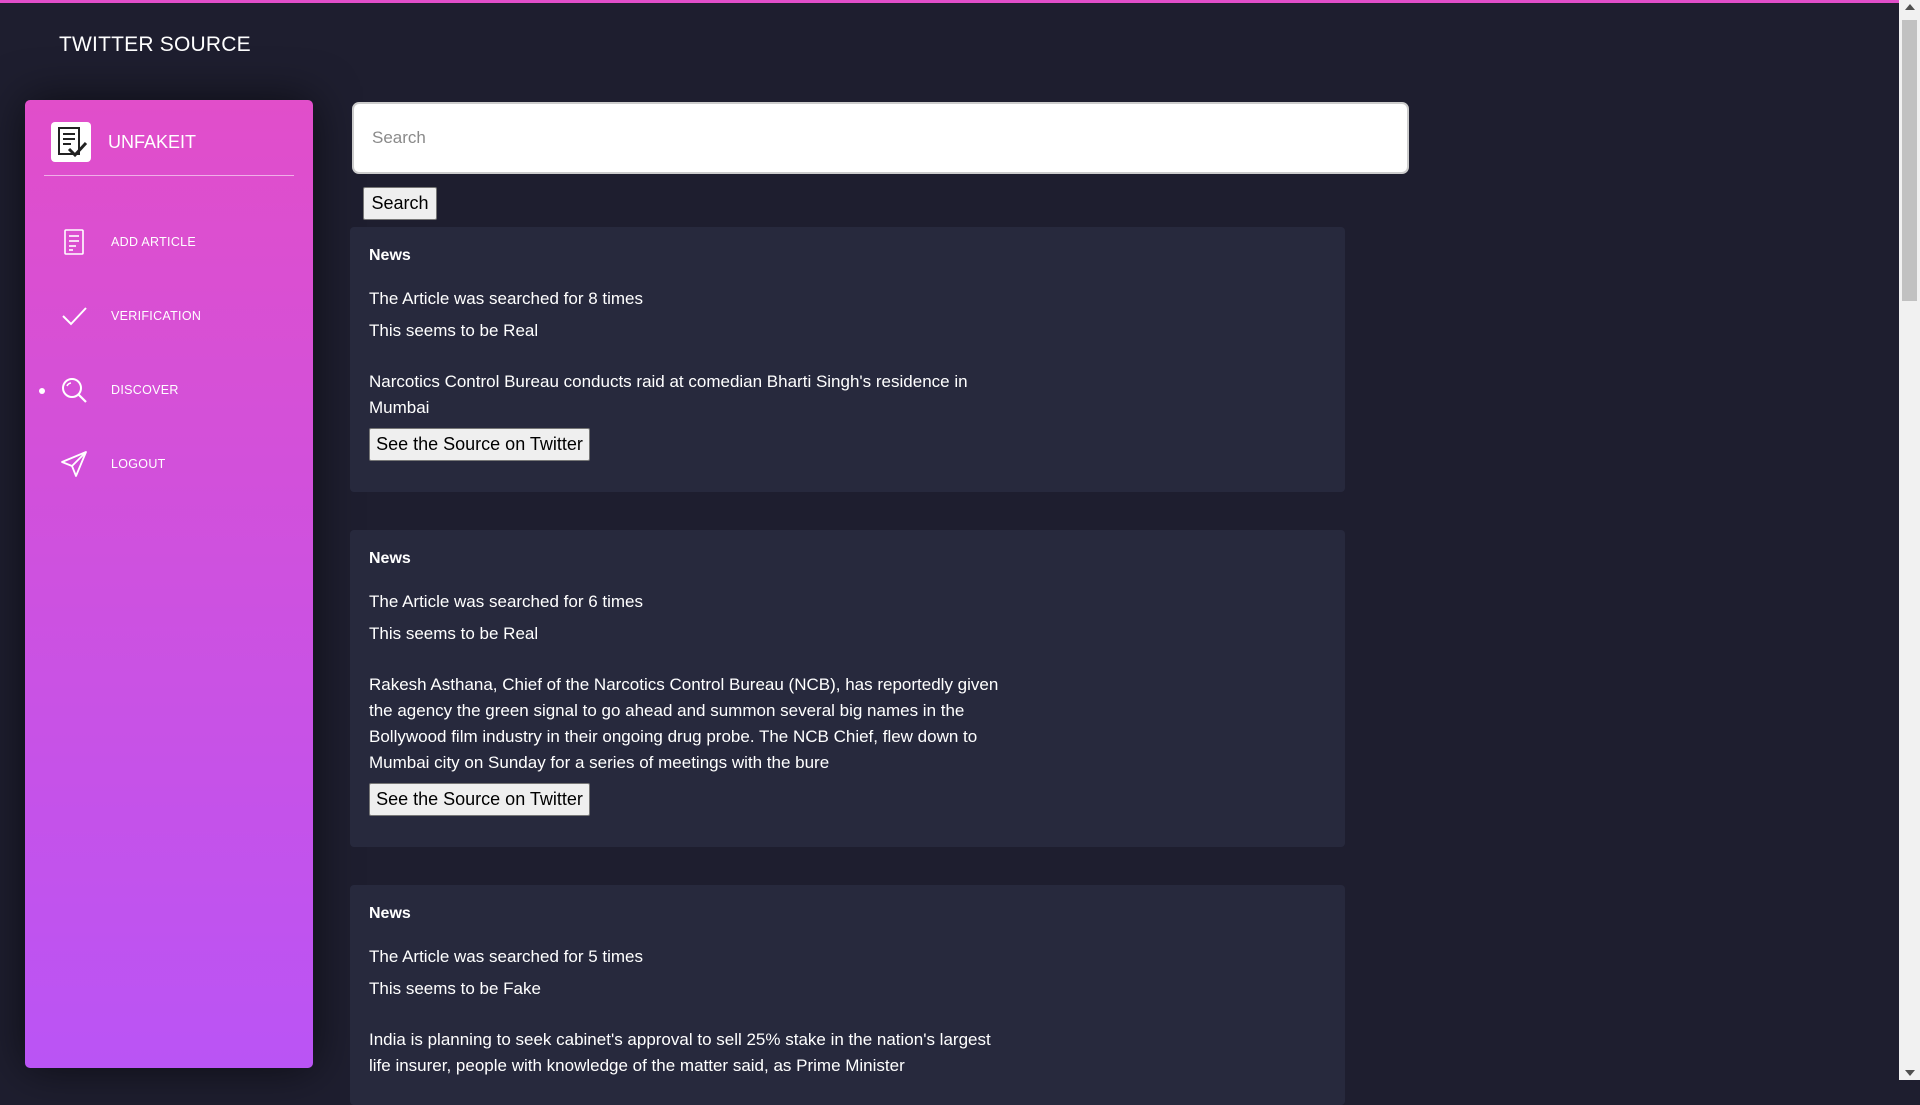 This screenshot has width=1920, height=1105. I want to click on sidebar-item-verification: VERIFICATION, so click(169, 316).